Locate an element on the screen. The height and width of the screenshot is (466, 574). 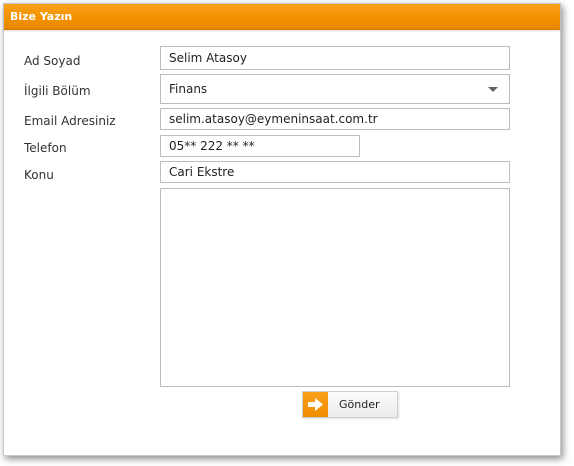
email-field is located at coordinates (335, 119).